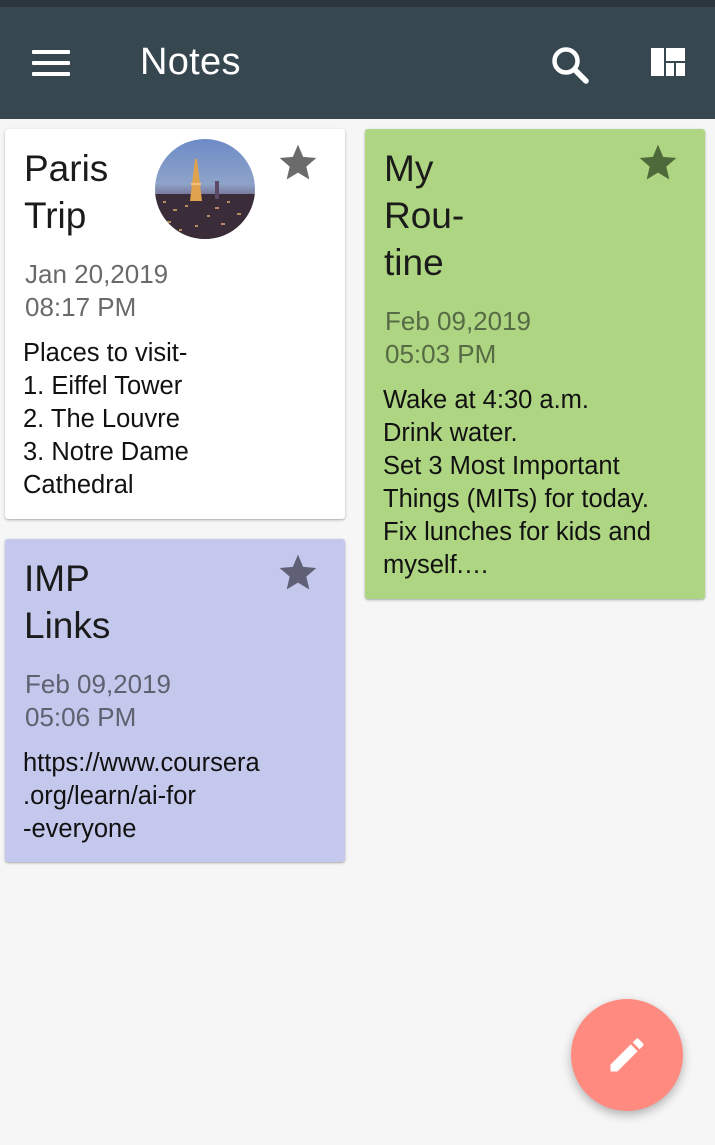 This screenshot has height=1145, width=715. I want to click on note-date: Feb 09,2019 05:06 PM, so click(98, 700).